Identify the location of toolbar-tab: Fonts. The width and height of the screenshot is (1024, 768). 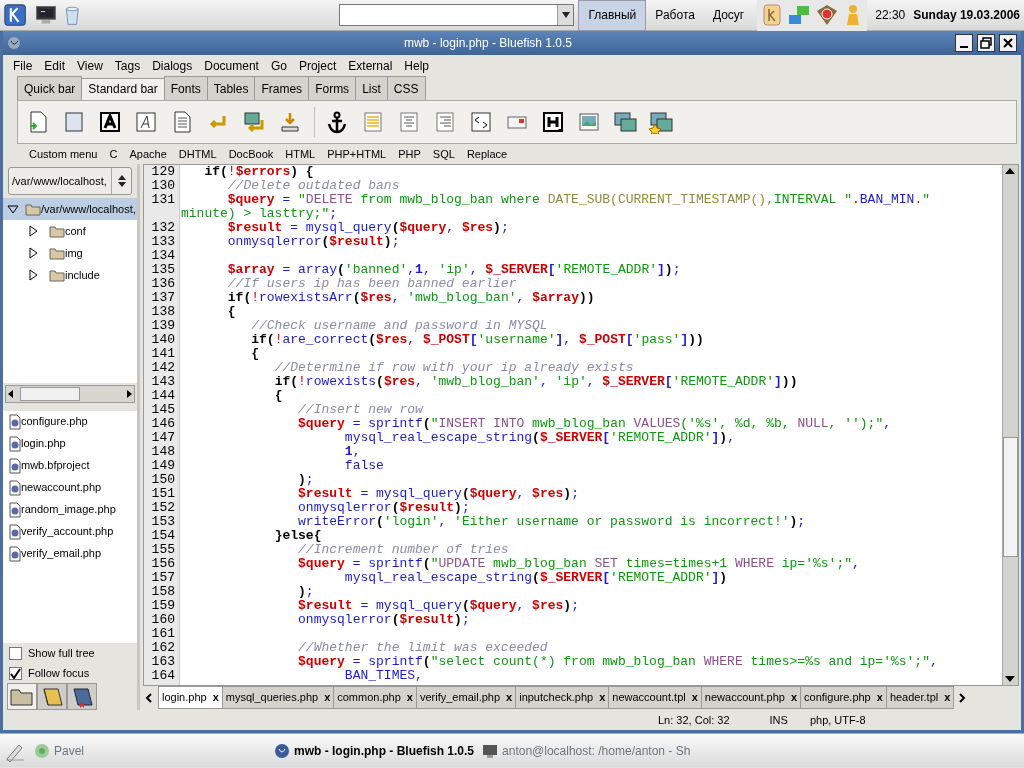
(185, 88).